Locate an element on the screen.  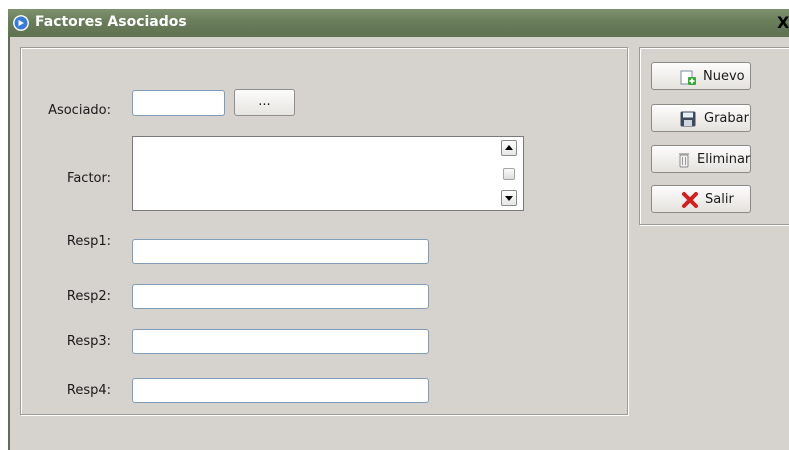
scroll-down-button is located at coordinates (509, 198).